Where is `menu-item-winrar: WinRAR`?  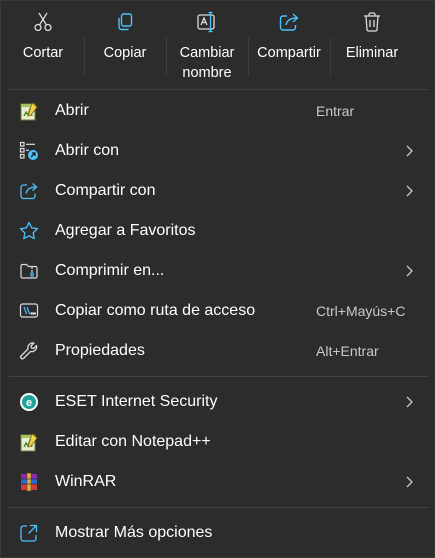
menu-item-winrar: WinRAR is located at coordinates (217, 482).